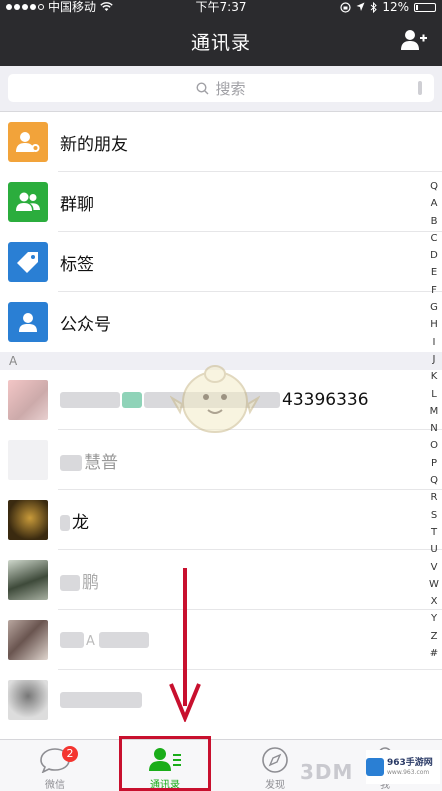  What do you see at coordinates (414, 40) in the screenshot?
I see `add-contact-icon` at bounding box center [414, 40].